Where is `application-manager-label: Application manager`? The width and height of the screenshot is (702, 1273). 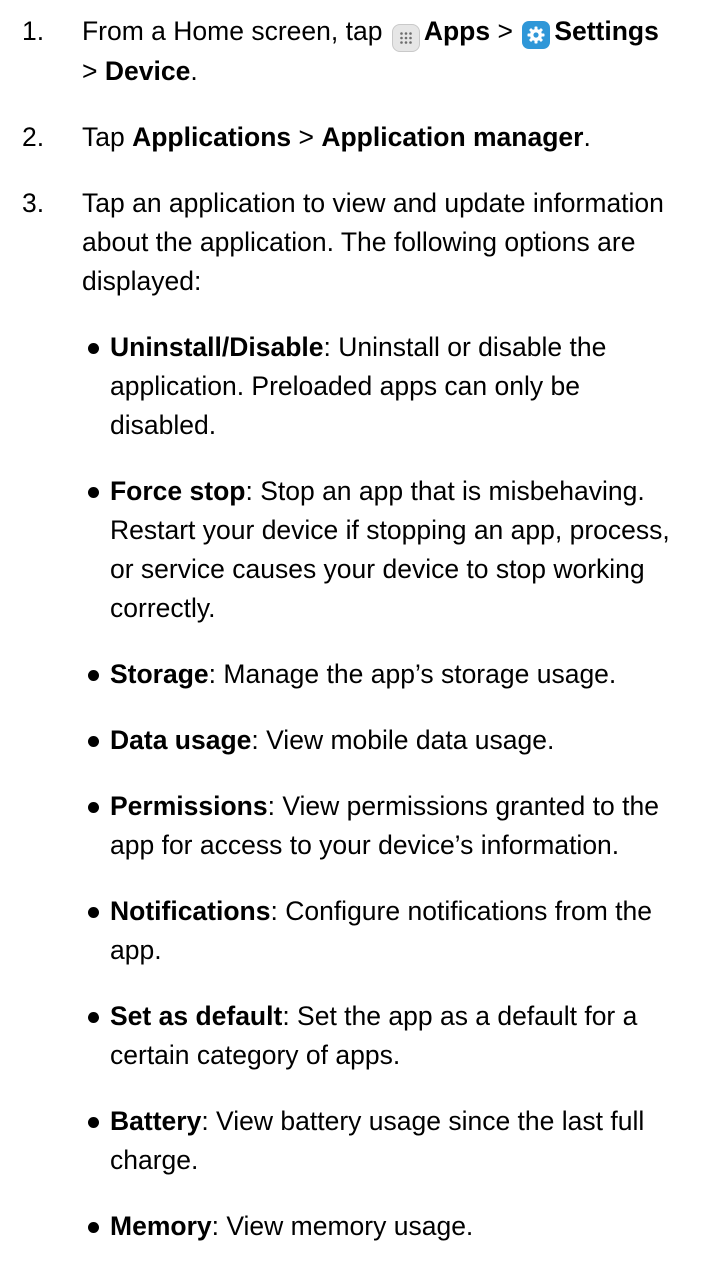
application-manager-label: Application manager is located at coordinates (452, 137).